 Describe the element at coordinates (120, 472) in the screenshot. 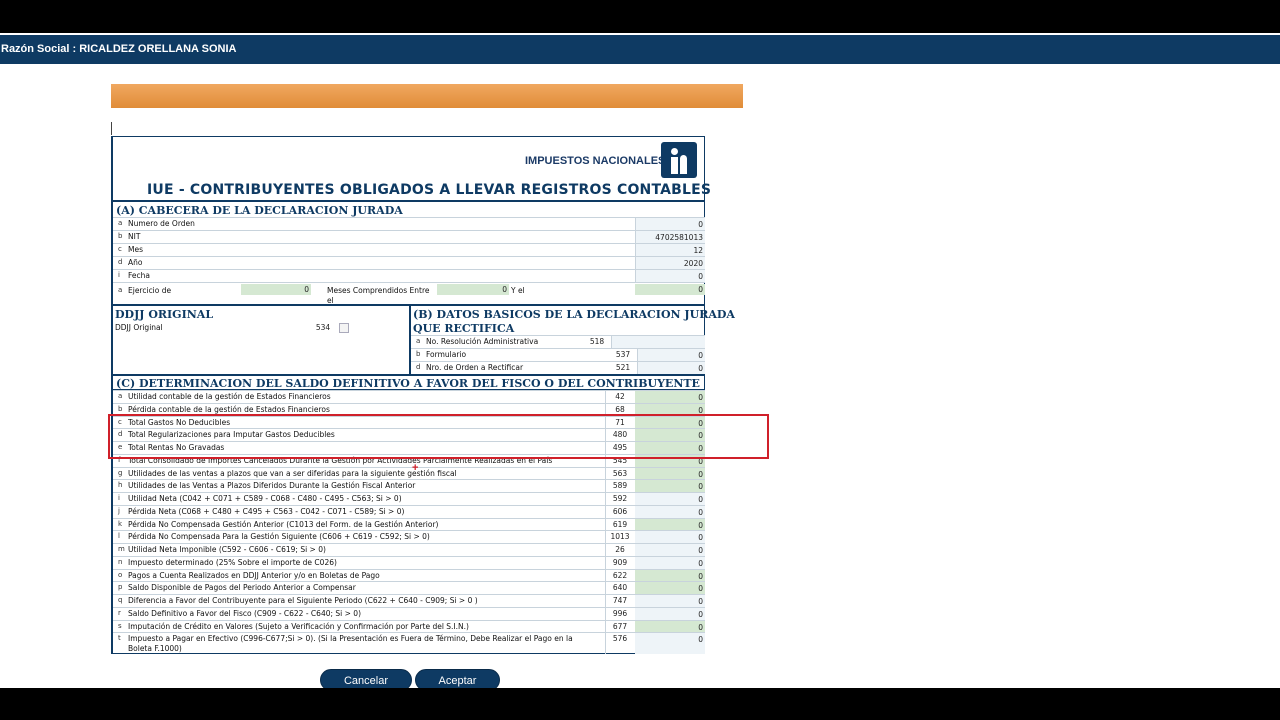

I see `row-letter: g` at that location.